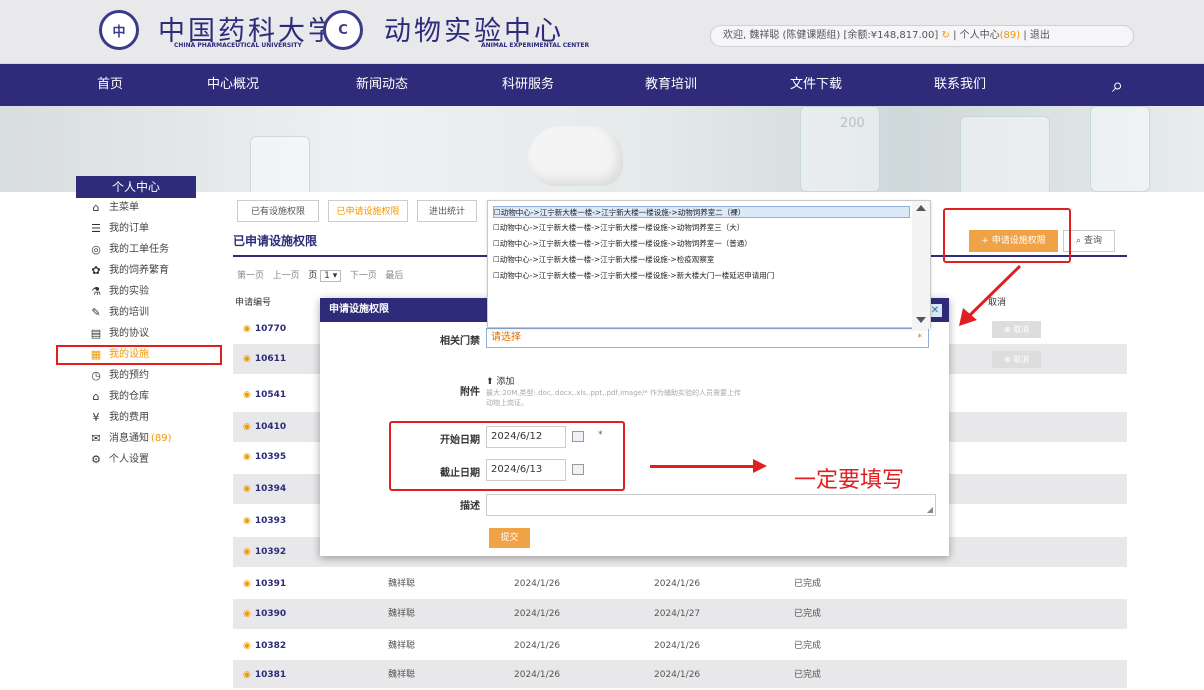  What do you see at coordinates (270, 552) in the screenshot?
I see `row-id-text: 10392` at bounding box center [270, 552].